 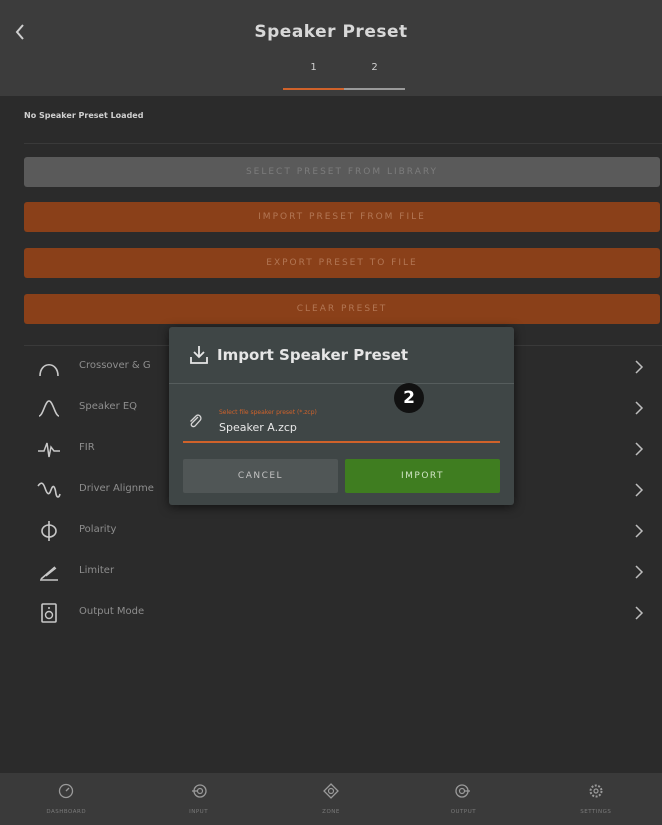 What do you see at coordinates (409, 398) in the screenshot?
I see `step-badge: 2` at bounding box center [409, 398].